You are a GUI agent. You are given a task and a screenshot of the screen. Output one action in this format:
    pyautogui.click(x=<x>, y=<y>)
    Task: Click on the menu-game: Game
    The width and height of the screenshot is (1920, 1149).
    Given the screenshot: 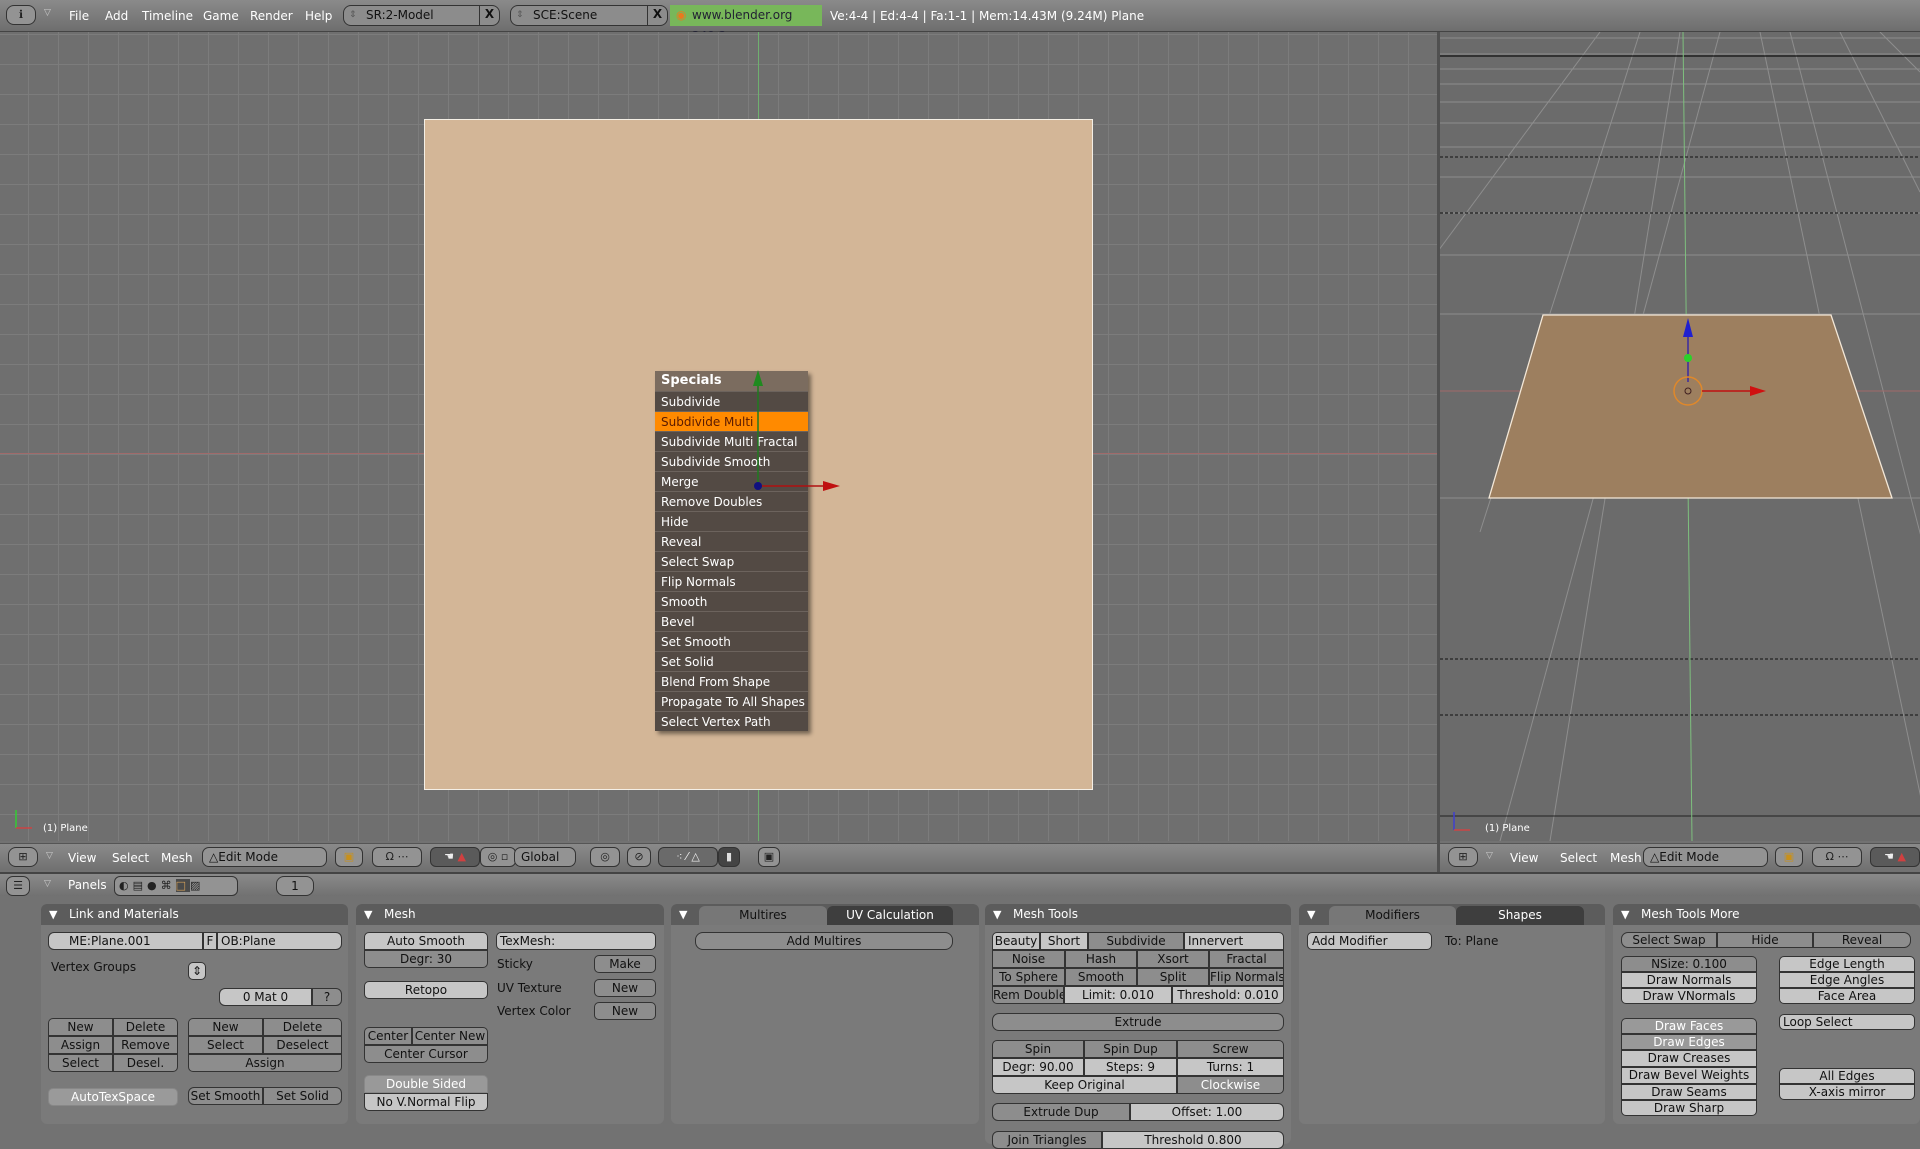 What is the action you would take?
    pyautogui.click(x=221, y=16)
    